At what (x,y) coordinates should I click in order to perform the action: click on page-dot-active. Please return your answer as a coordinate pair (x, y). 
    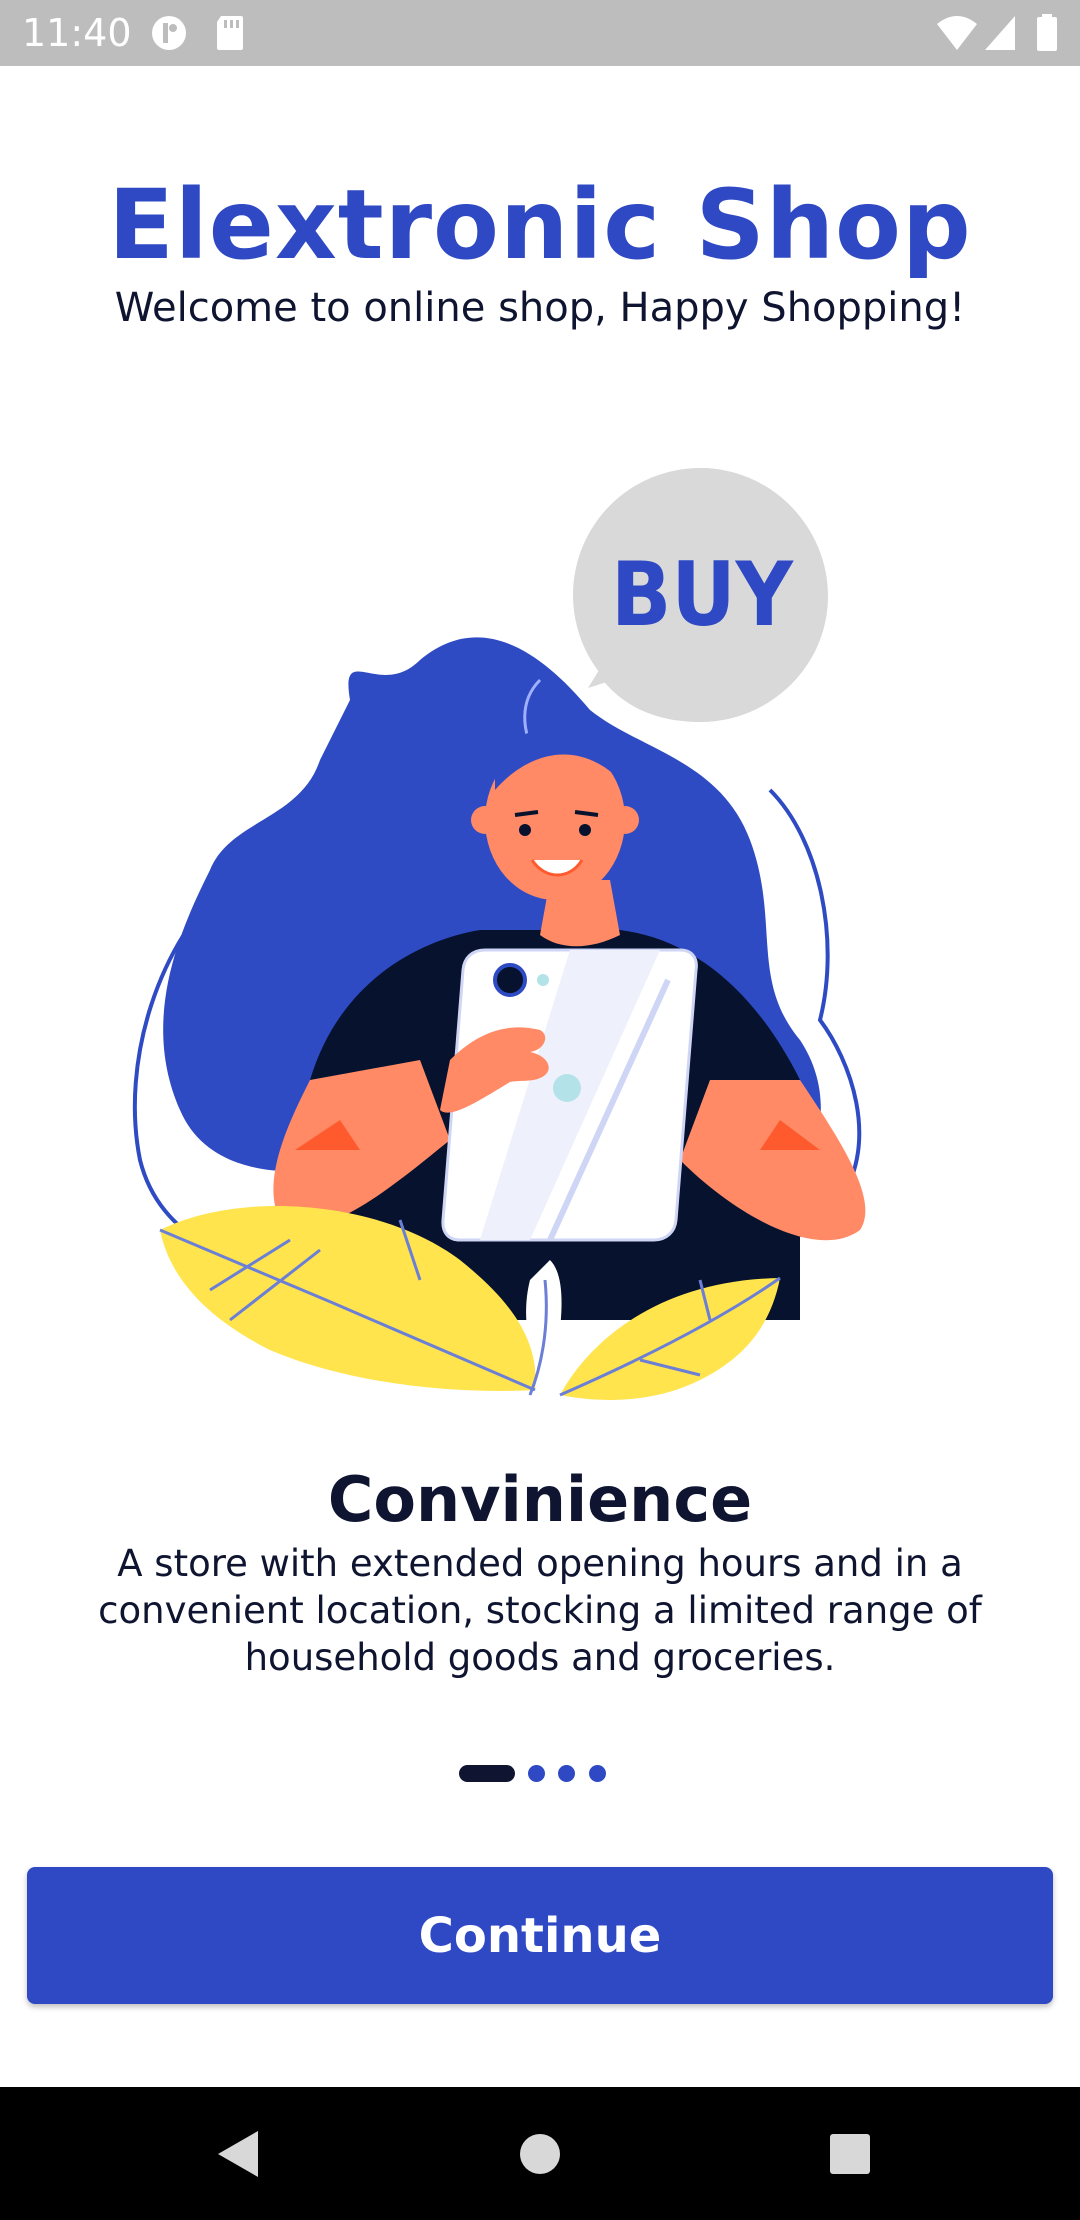
    Looking at the image, I should click on (487, 1773).